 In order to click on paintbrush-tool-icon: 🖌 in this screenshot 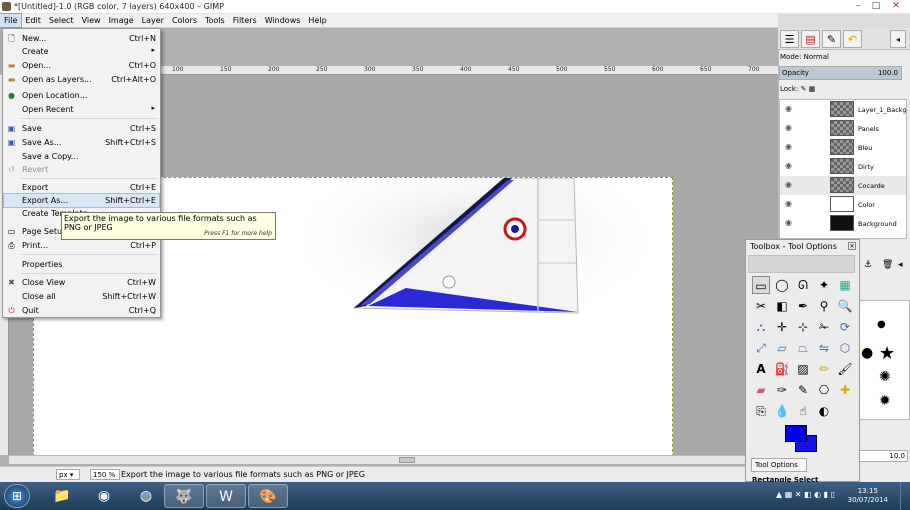, I will do `click(845, 369)`.